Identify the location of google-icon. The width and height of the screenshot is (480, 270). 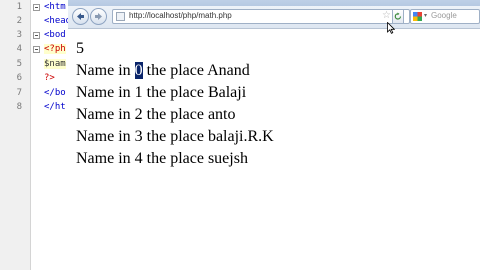
(417, 16).